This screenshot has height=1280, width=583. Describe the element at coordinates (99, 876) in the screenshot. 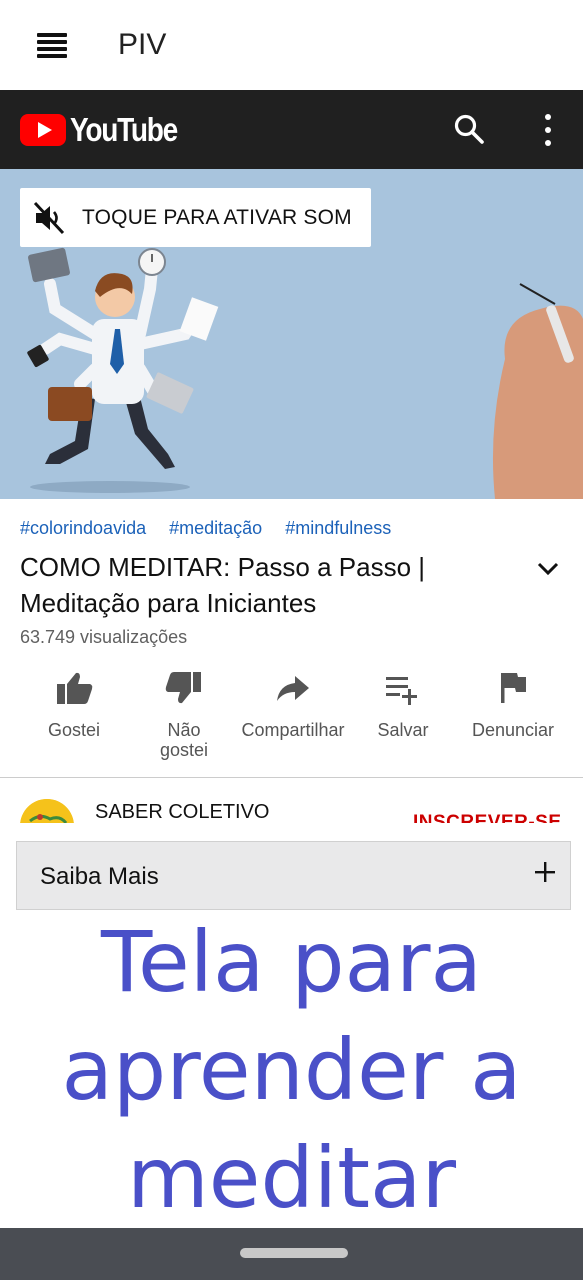

I see `saiba-mais-label: Saiba Mais` at that location.